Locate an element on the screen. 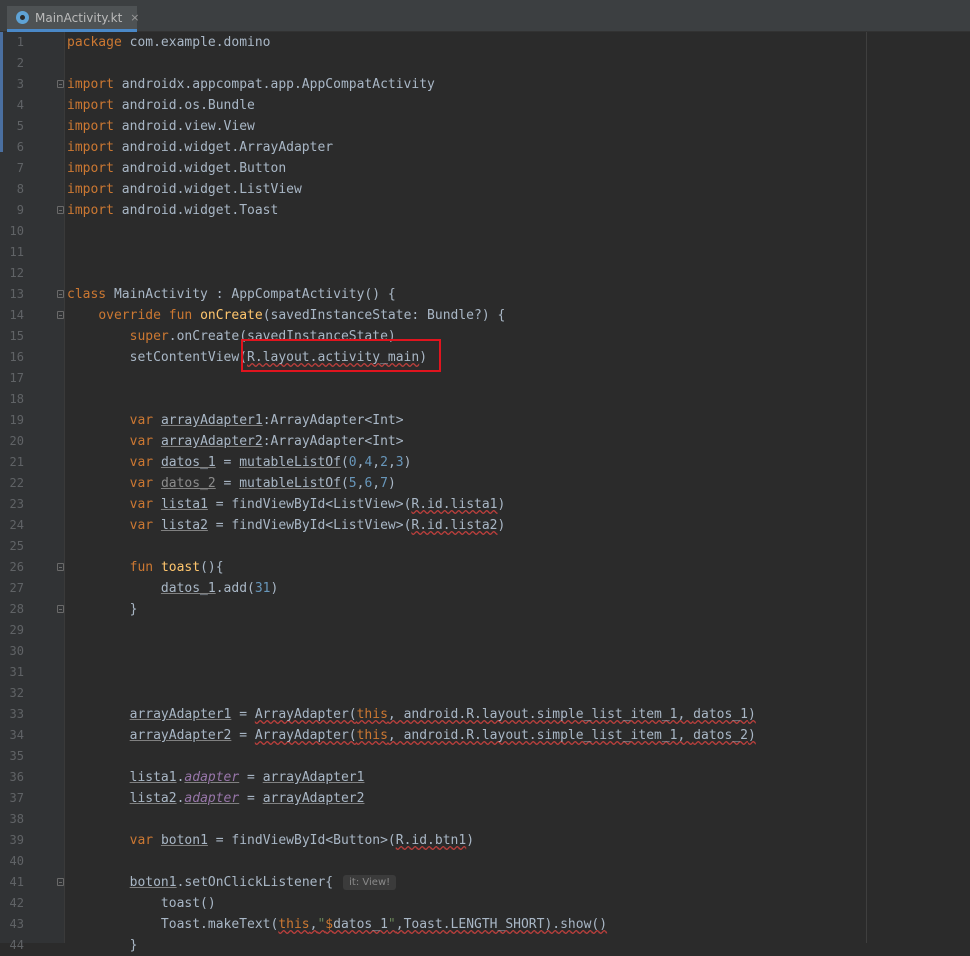 The image size is (970, 956). code-line: 7 import android.widget.Button is located at coordinates (485, 168).